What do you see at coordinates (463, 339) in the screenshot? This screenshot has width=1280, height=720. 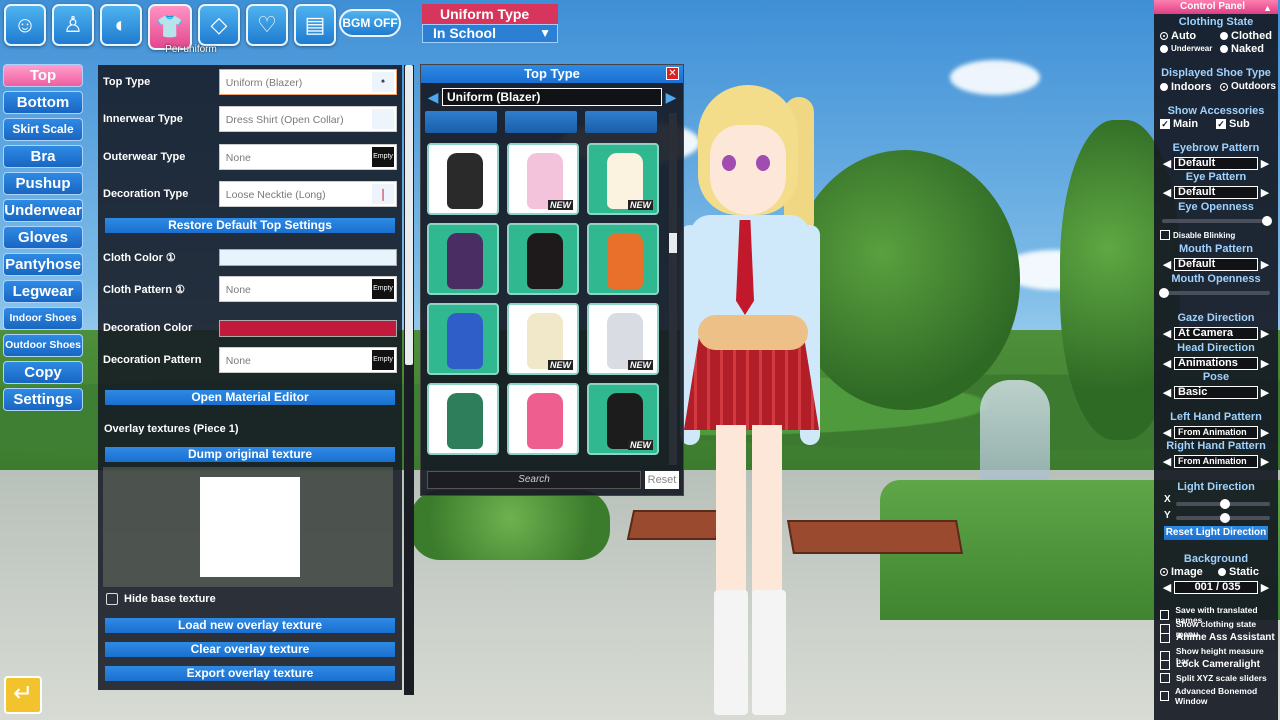 I see `tile-blue-suit` at bounding box center [463, 339].